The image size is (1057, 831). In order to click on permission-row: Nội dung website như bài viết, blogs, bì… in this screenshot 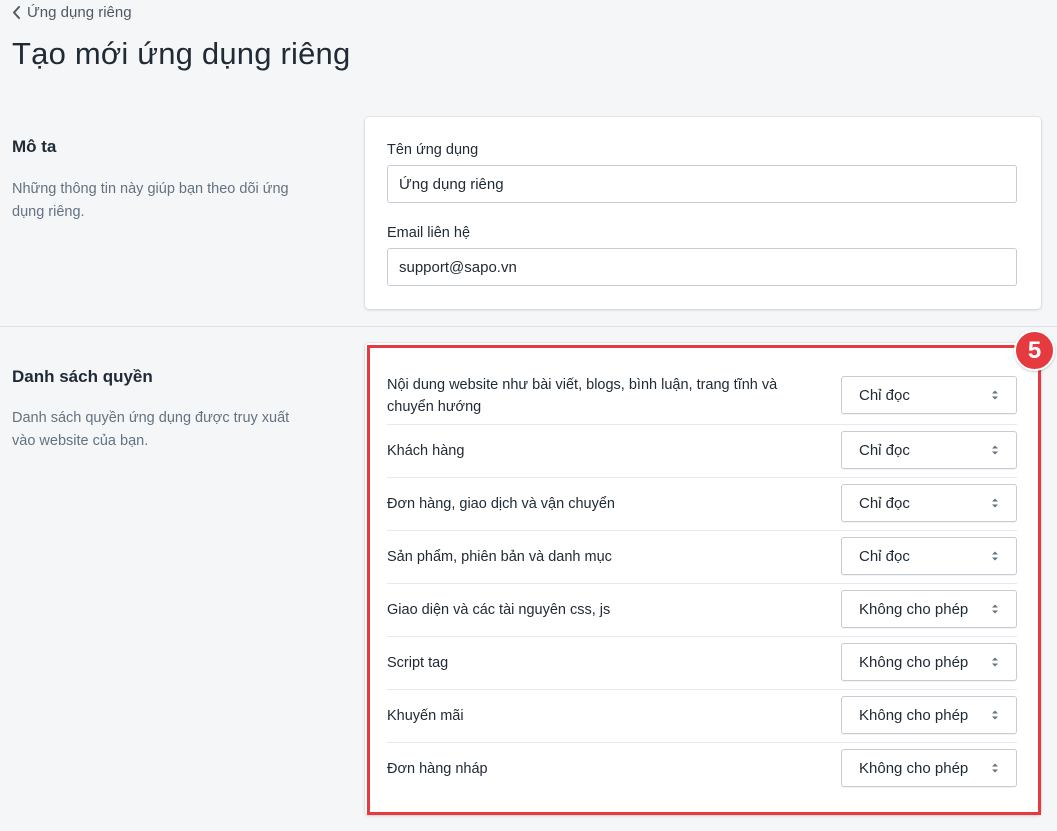, I will do `click(702, 397)`.